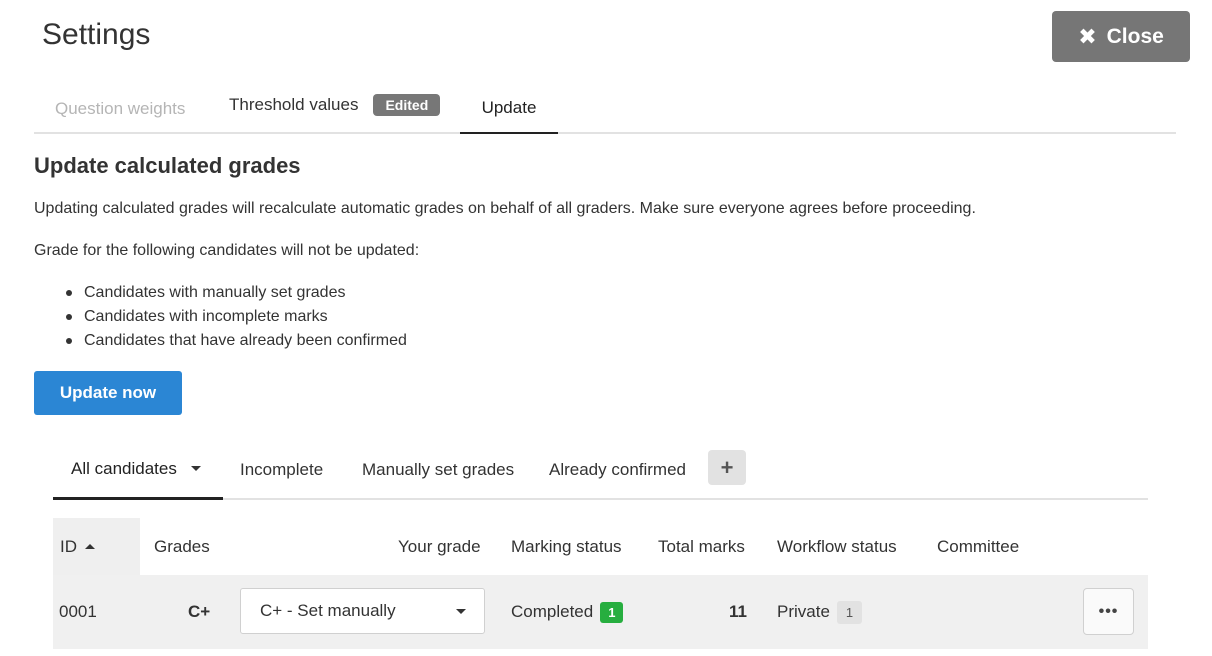 Image resolution: width=1212 pixels, height=656 pixels. I want to click on tab-label: Threshold values, so click(294, 104).